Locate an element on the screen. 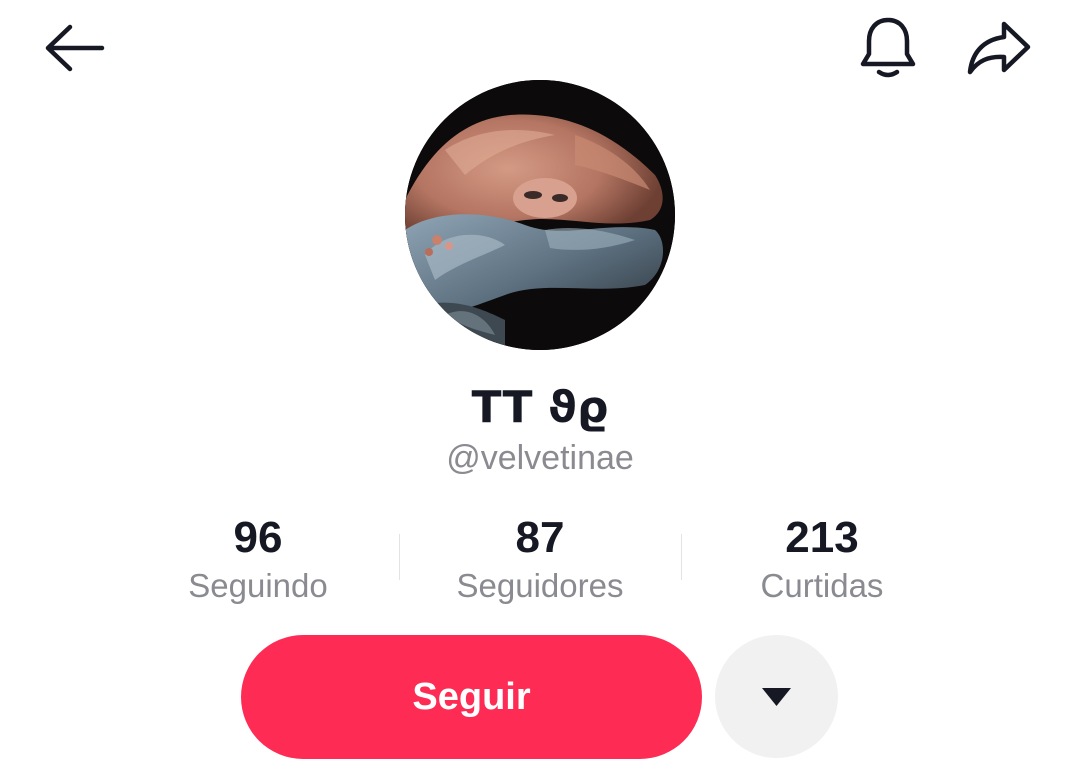 This screenshot has height=773, width=1080. more-options-button is located at coordinates (776, 696).